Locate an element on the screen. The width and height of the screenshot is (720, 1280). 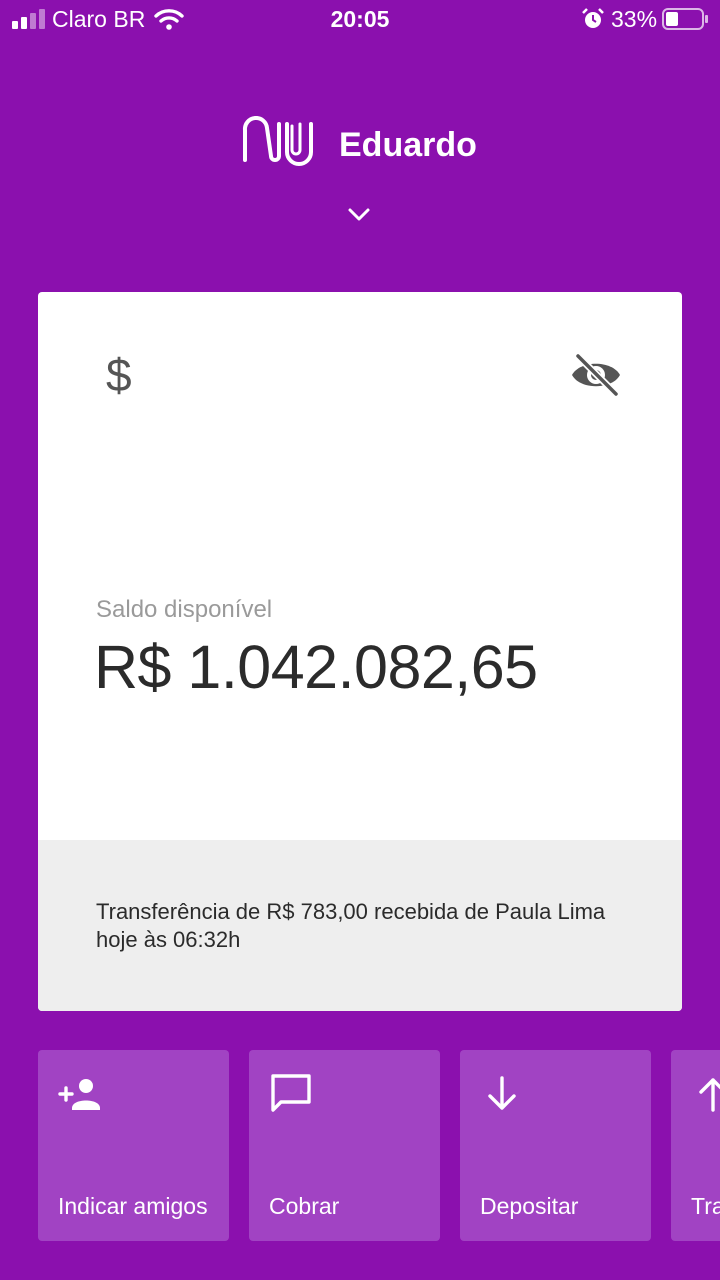
balance-value: R$ 1.042.082,65 is located at coordinates (316, 667).